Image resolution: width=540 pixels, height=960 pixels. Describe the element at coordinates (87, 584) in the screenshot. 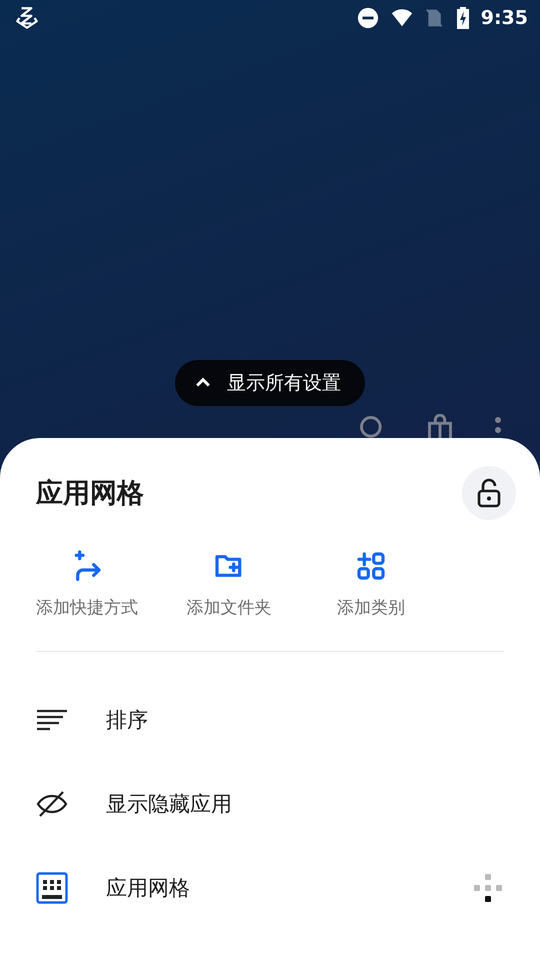

I see `add-action-button: 添加快捷方式` at that location.